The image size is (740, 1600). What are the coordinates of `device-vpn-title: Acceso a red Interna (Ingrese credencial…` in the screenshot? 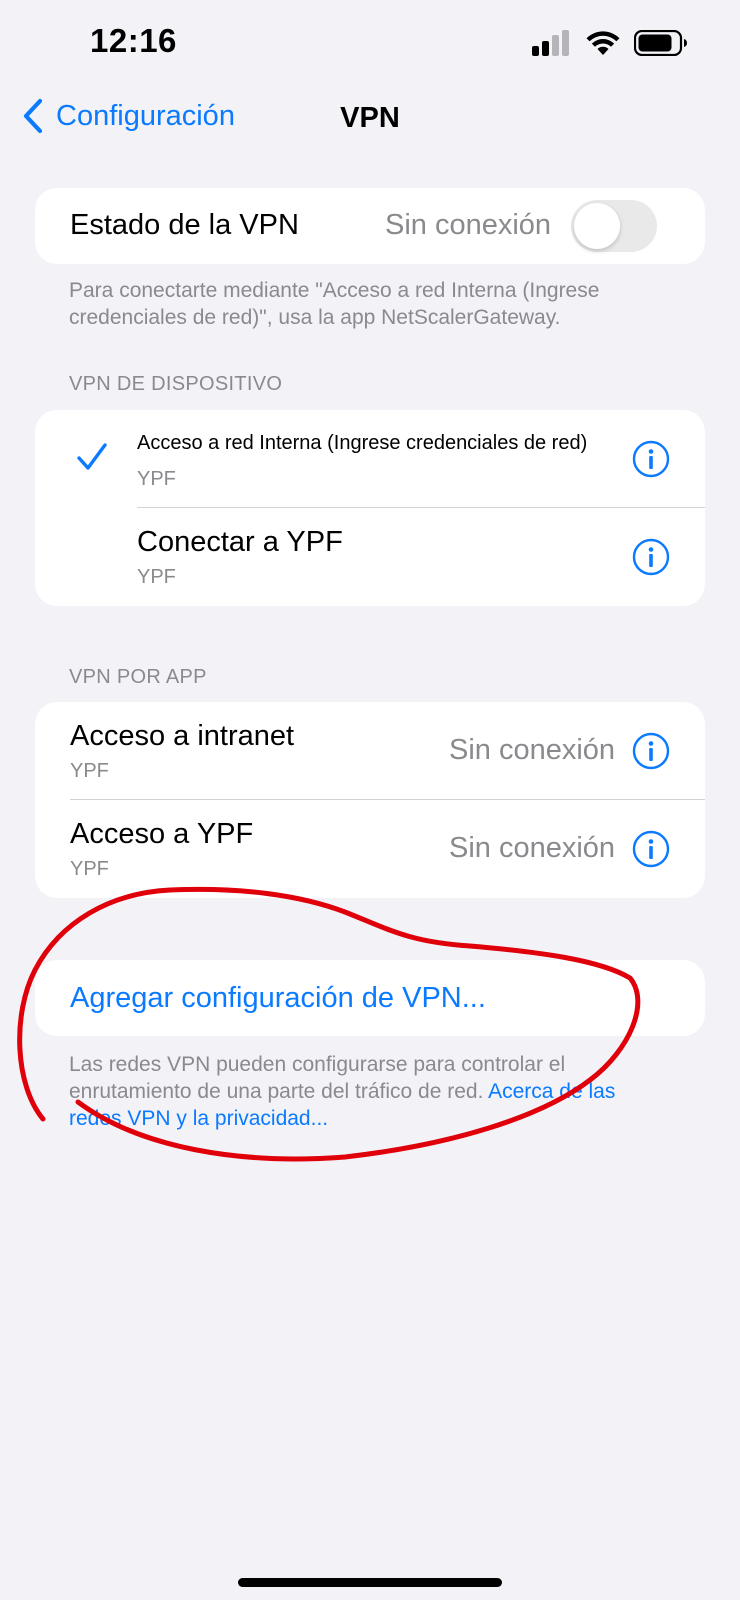 It's located at (362, 443).